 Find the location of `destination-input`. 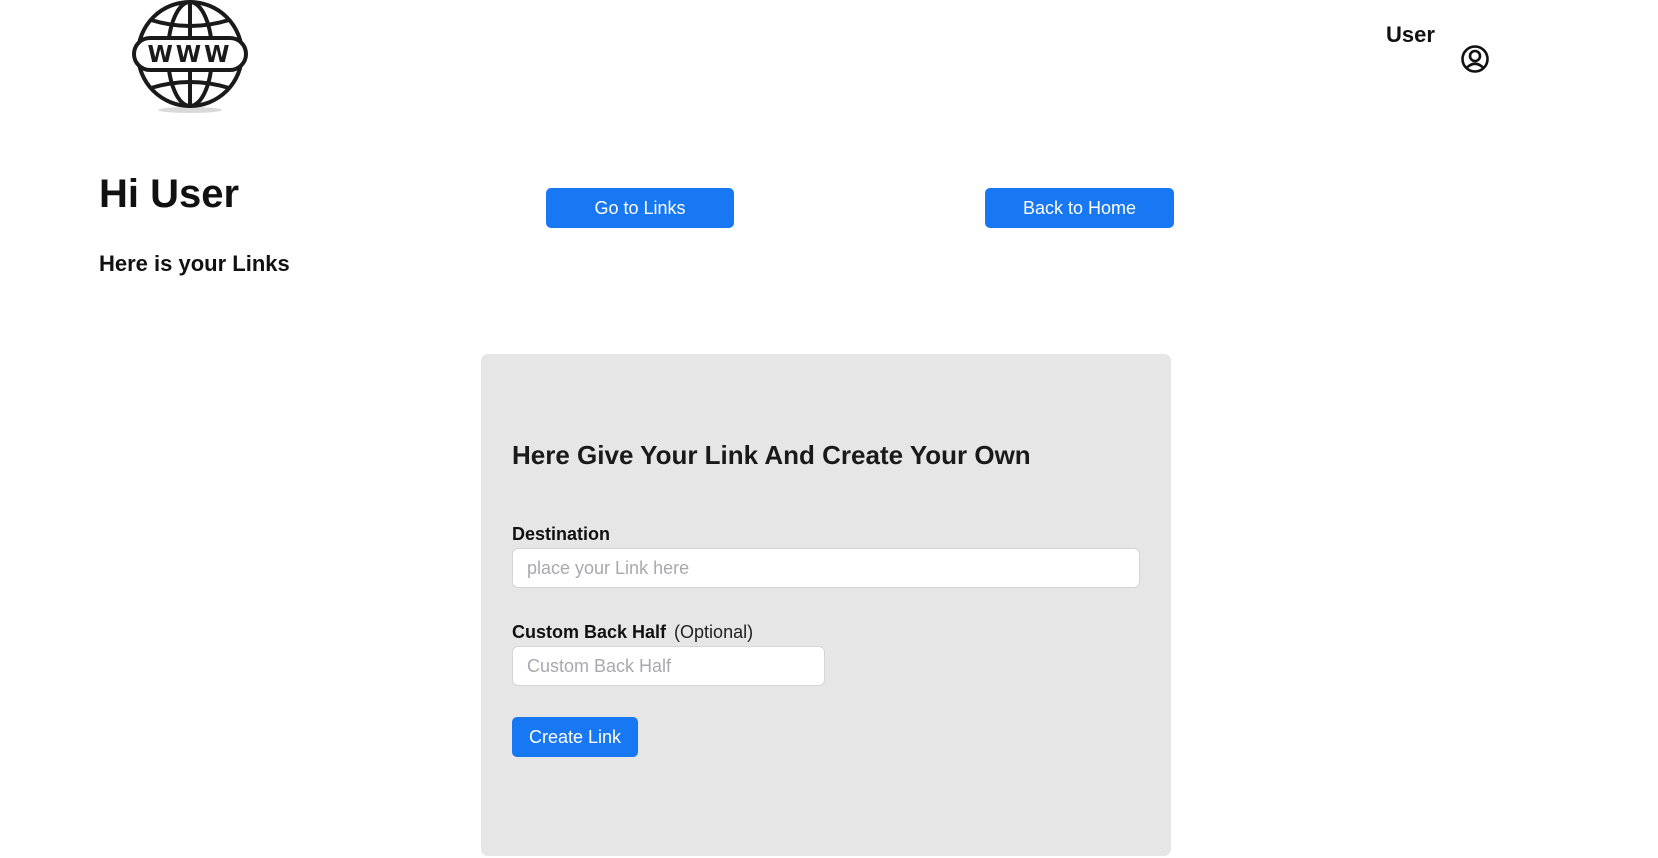

destination-input is located at coordinates (826, 568).